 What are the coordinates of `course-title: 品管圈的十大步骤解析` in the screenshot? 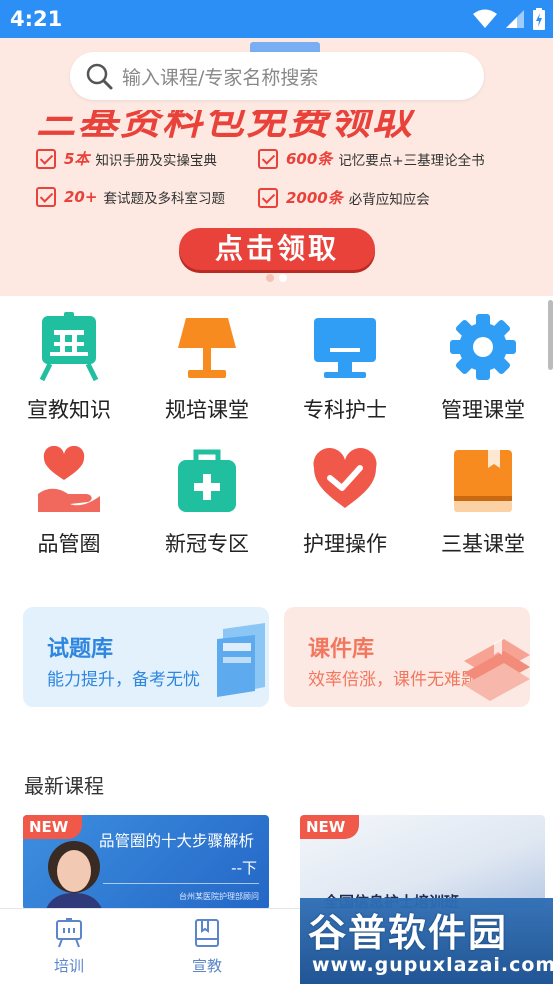 It's located at (177, 841).